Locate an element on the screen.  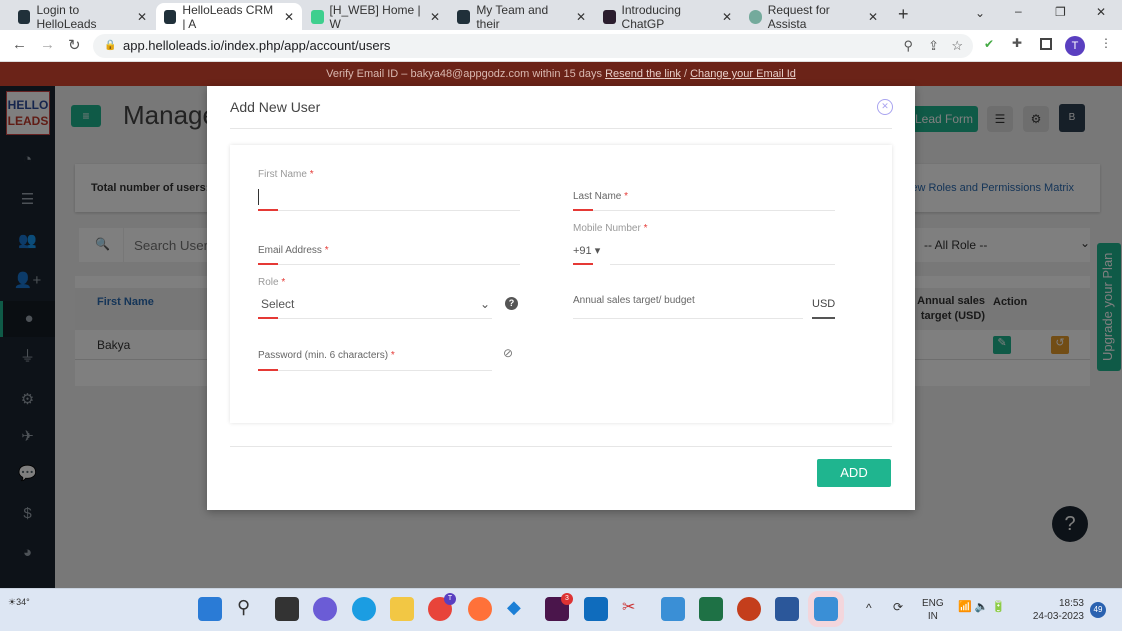
tab-login: Login to HelloLeads ✕ is located at coordinates (82, 17).